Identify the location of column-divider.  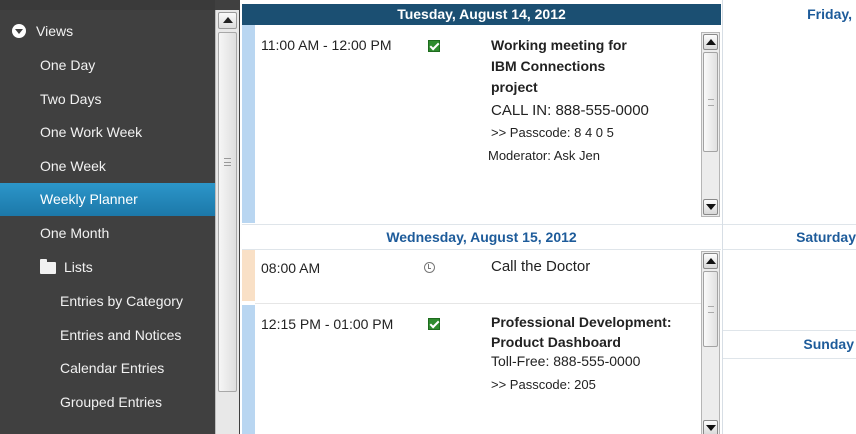
(722, 217).